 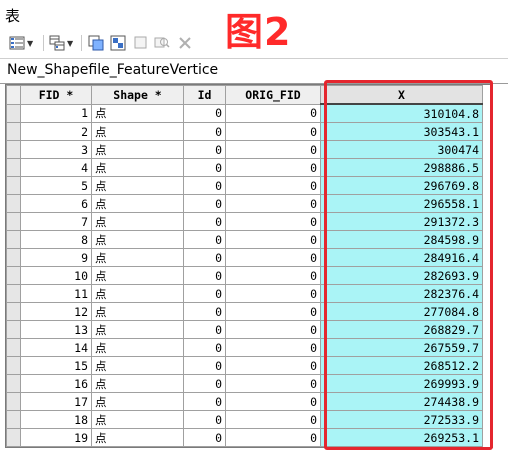 I want to click on switch-selection-button, so click(x=118, y=43).